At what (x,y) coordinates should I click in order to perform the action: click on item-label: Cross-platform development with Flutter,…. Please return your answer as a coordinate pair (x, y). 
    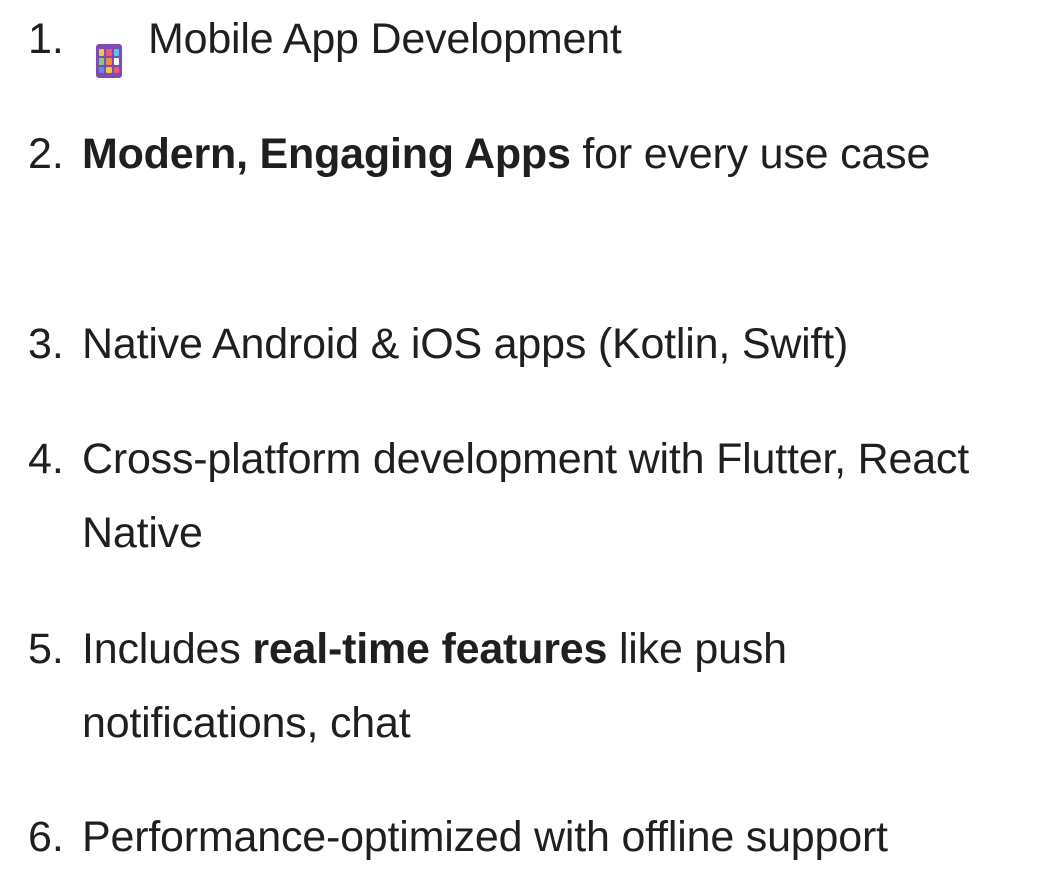
    Looking at the image, I should click on (525, 496).